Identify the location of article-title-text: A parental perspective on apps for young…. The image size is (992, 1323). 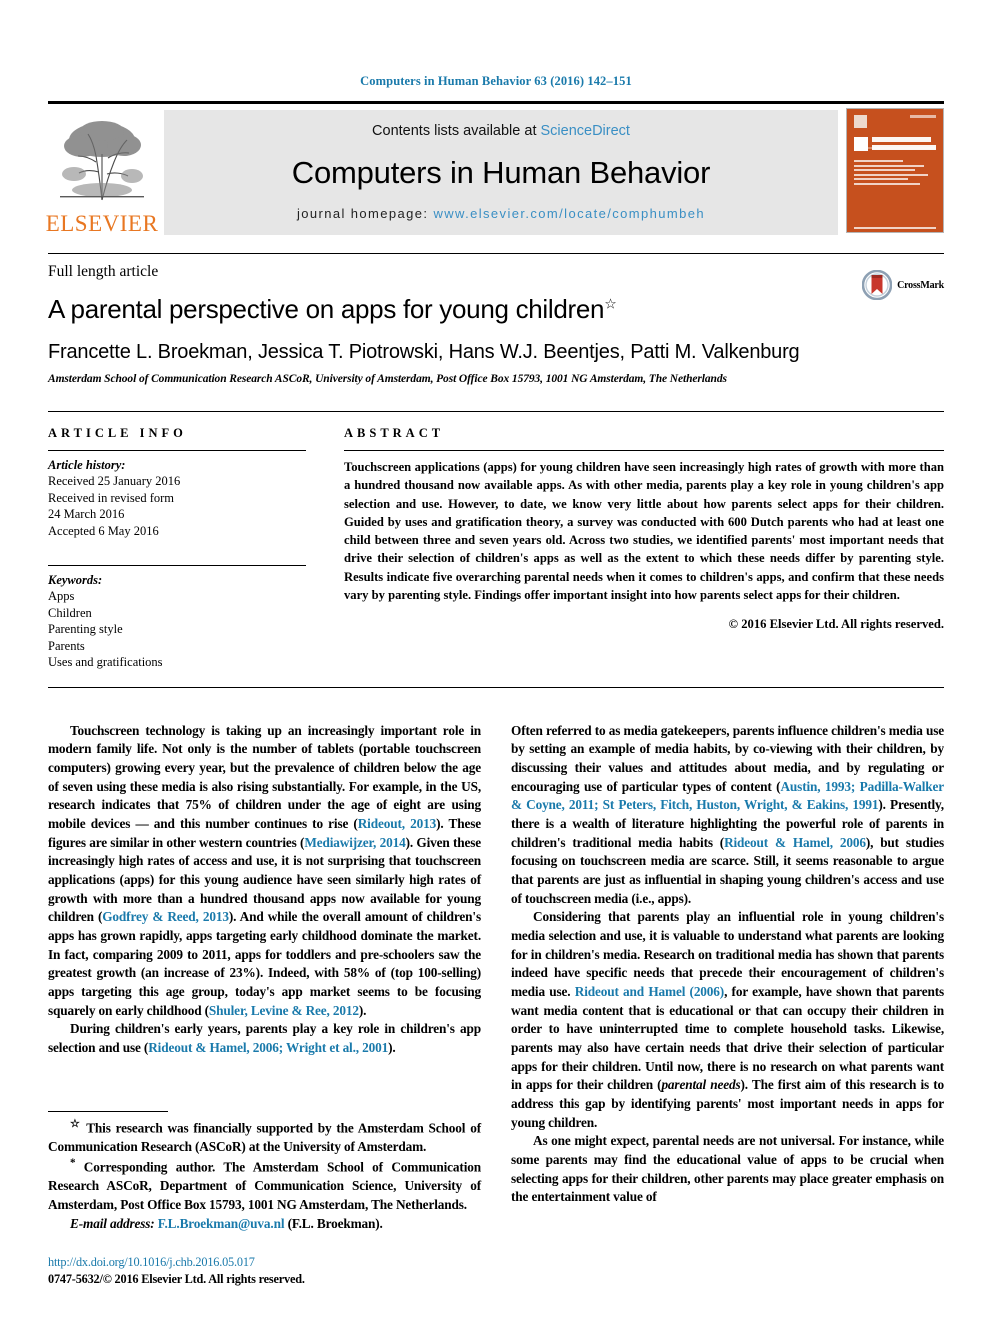
(326, 309).